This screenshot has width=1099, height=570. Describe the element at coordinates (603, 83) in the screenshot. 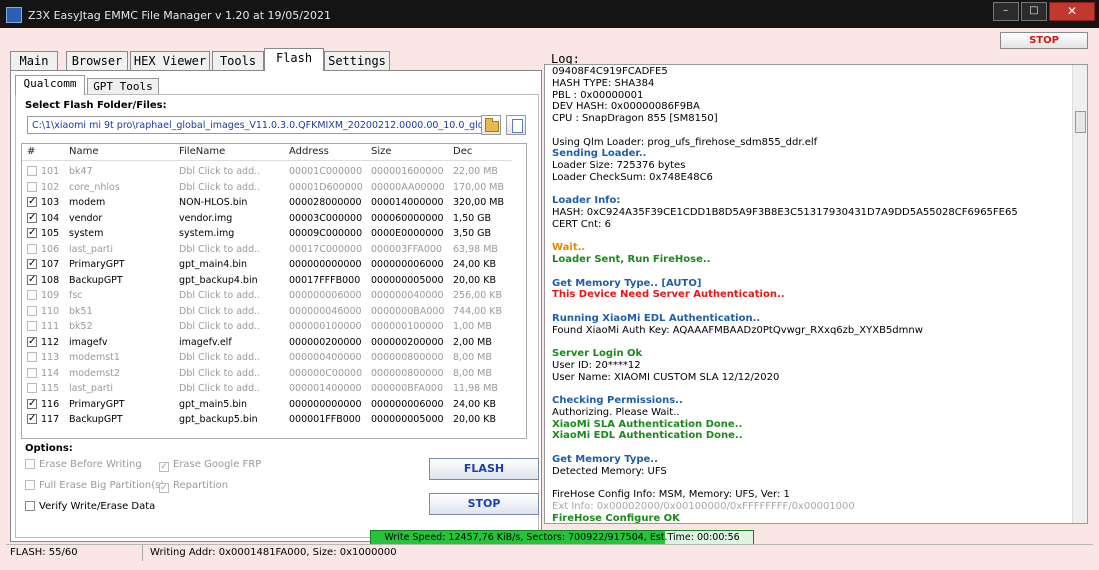

I see `log-line: HASH TYPE: SHA384` at that location.